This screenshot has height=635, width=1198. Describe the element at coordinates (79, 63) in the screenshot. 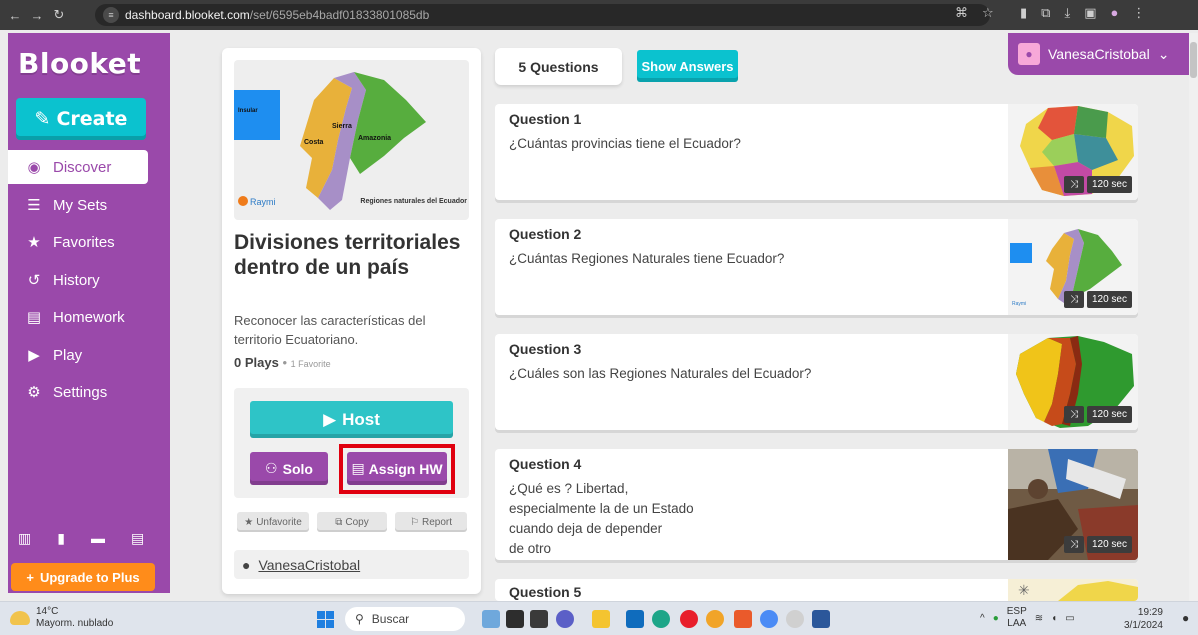

I see `blooket-logo: Blooket` at that location.